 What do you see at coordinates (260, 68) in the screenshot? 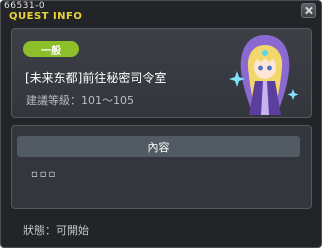
I see `portrait-eye-left` at bounding box center [260, 68].